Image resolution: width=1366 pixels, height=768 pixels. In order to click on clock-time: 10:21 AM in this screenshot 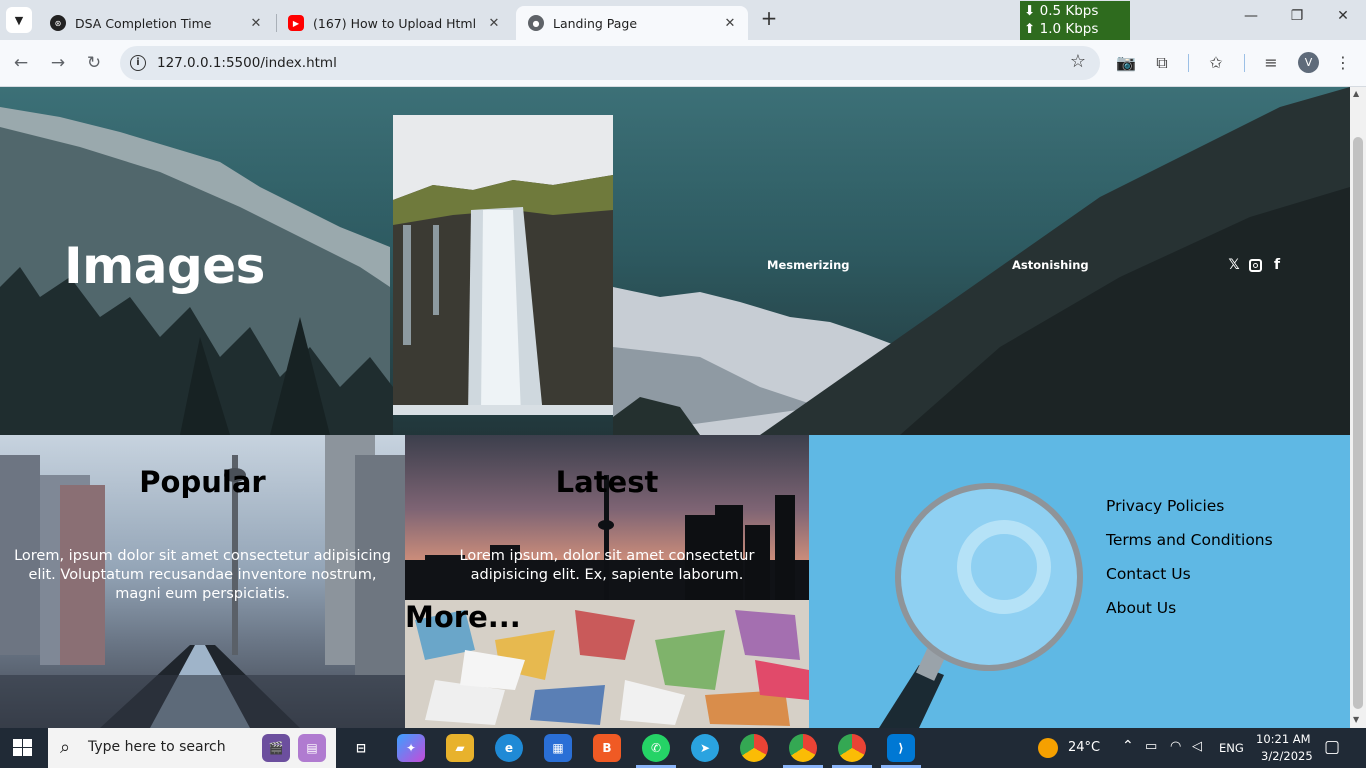, I will do `click(1283, 739)`.